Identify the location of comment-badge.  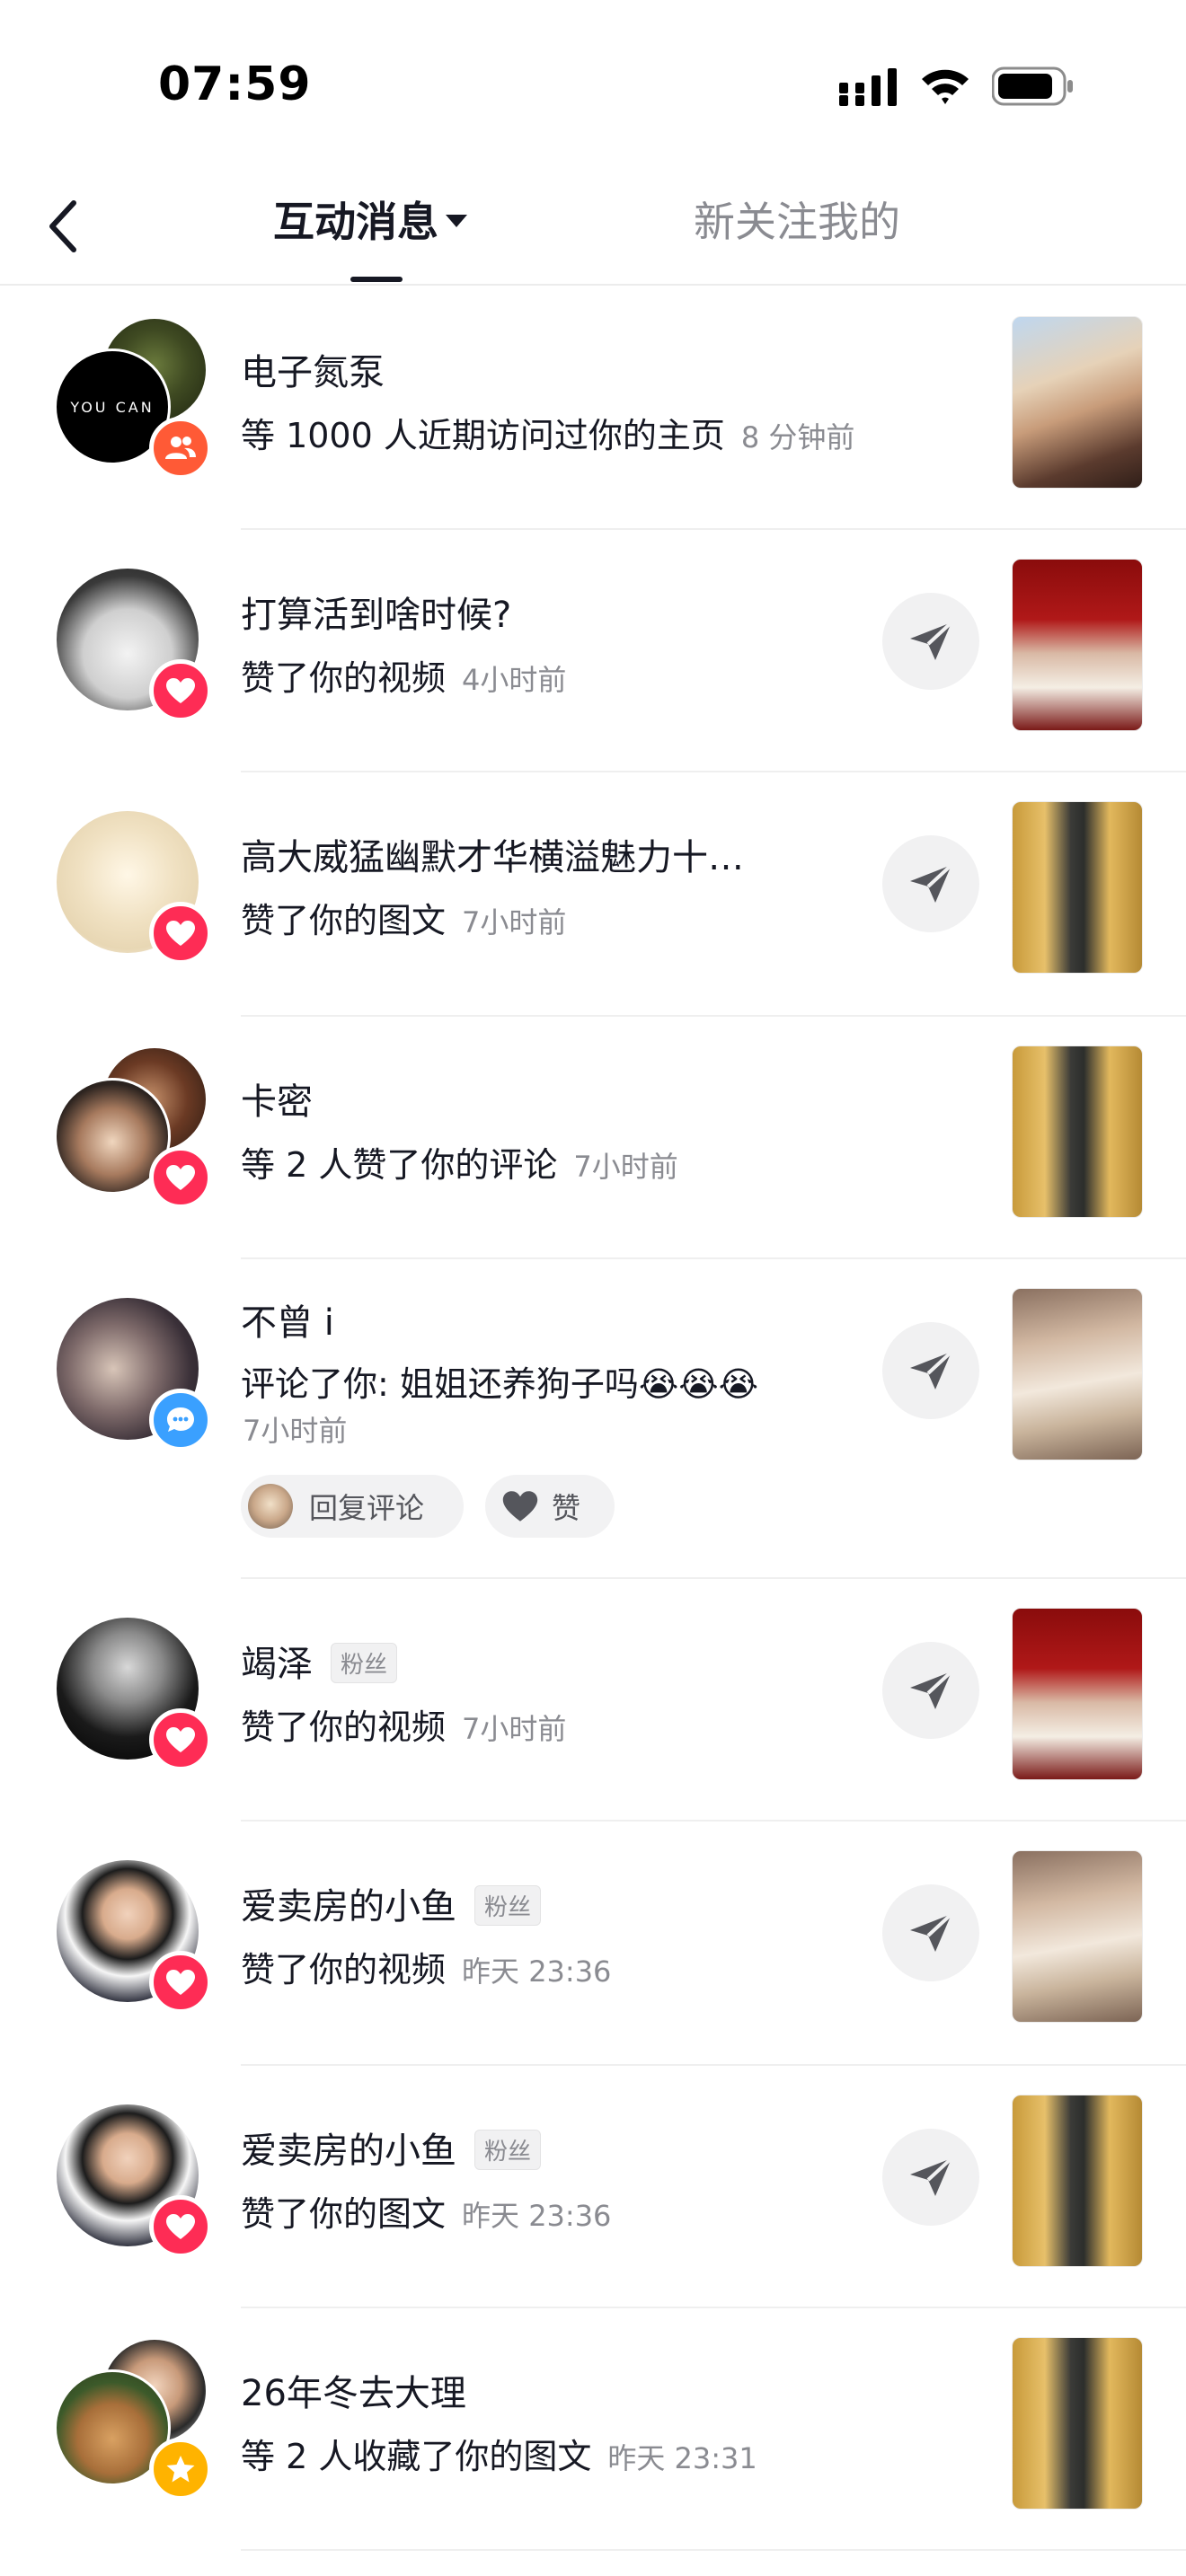
(180, 1420).